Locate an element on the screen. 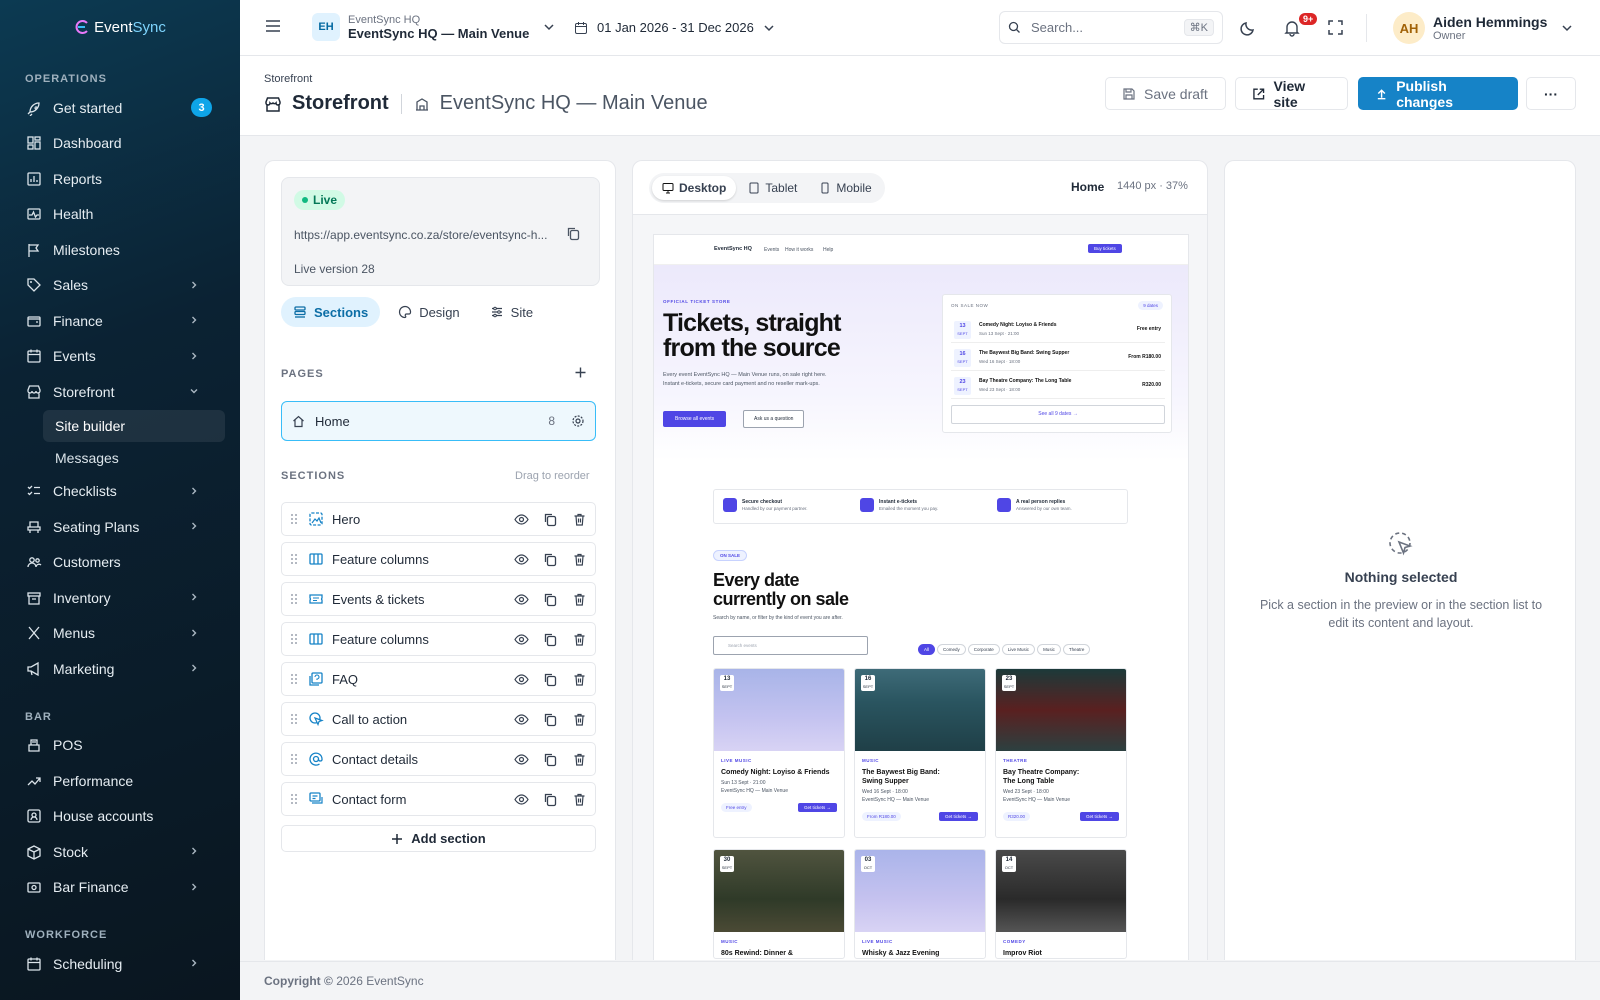  sidebar-item-stock: Stock is located at coordinates (120, 852).